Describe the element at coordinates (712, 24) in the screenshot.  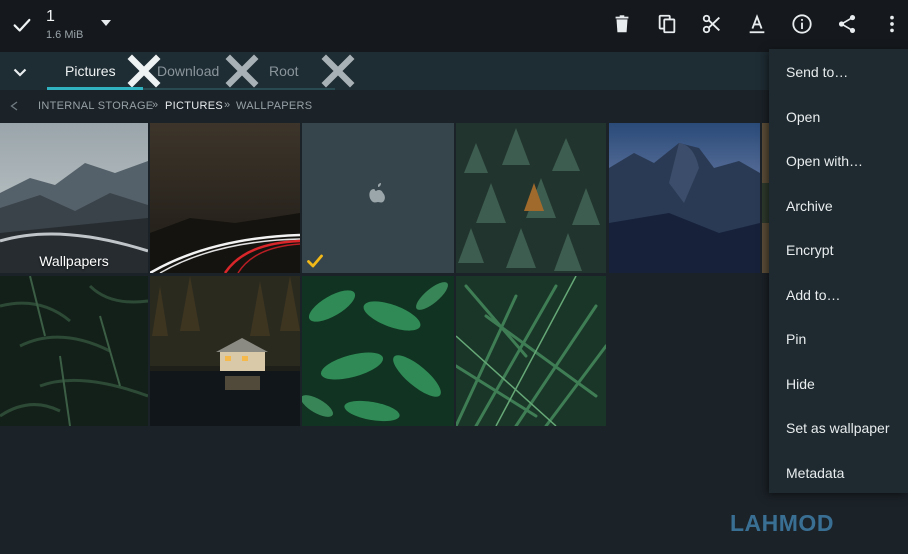
I see `cut-icon` at that location.